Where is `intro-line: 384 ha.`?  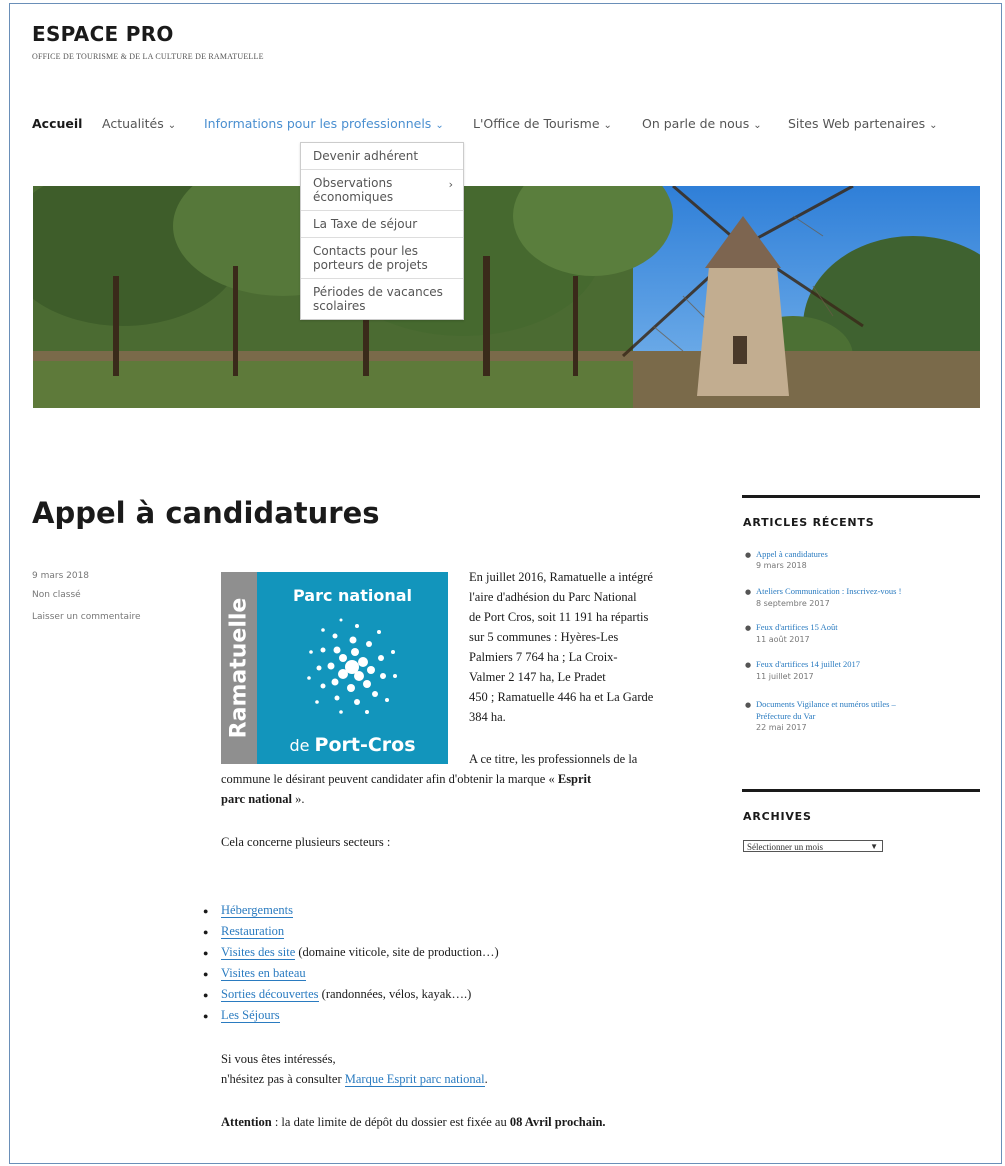 intro-line: 384 ha. is located at coordinates (487, 717).